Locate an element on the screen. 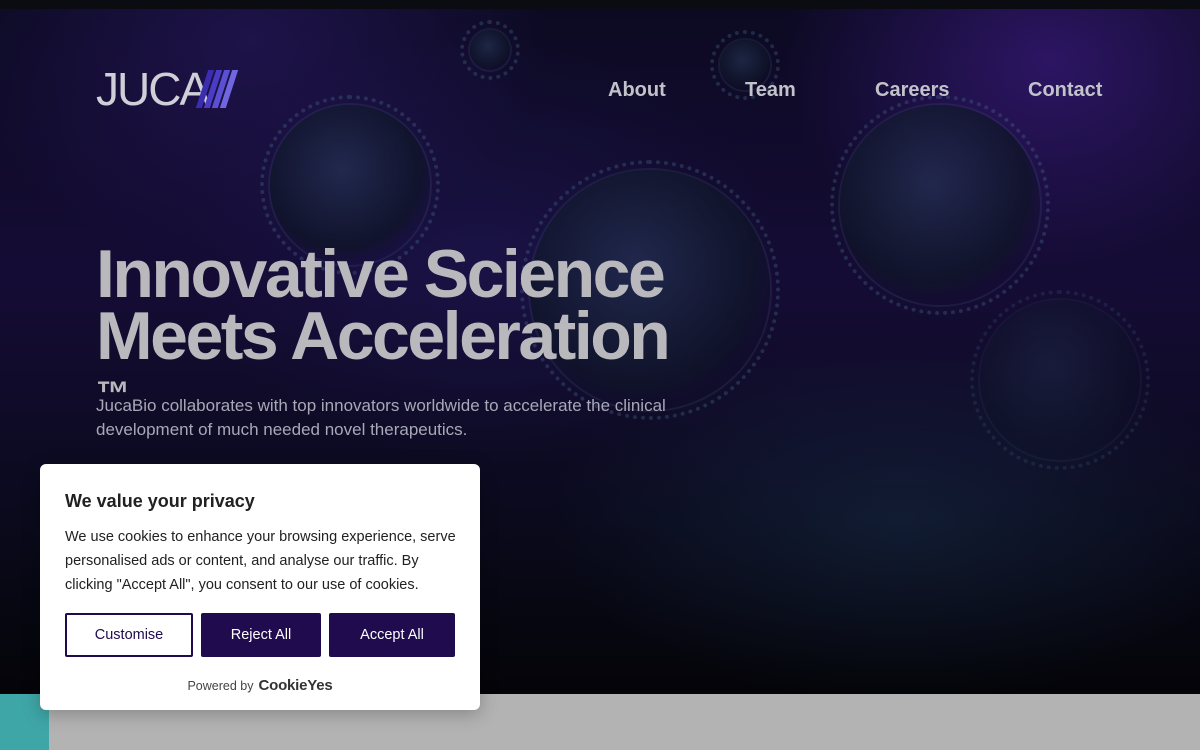 Image resolution: width=1200 pixels, height=750 pixels. customise-button: Customise is located at coordinates (129, 635).